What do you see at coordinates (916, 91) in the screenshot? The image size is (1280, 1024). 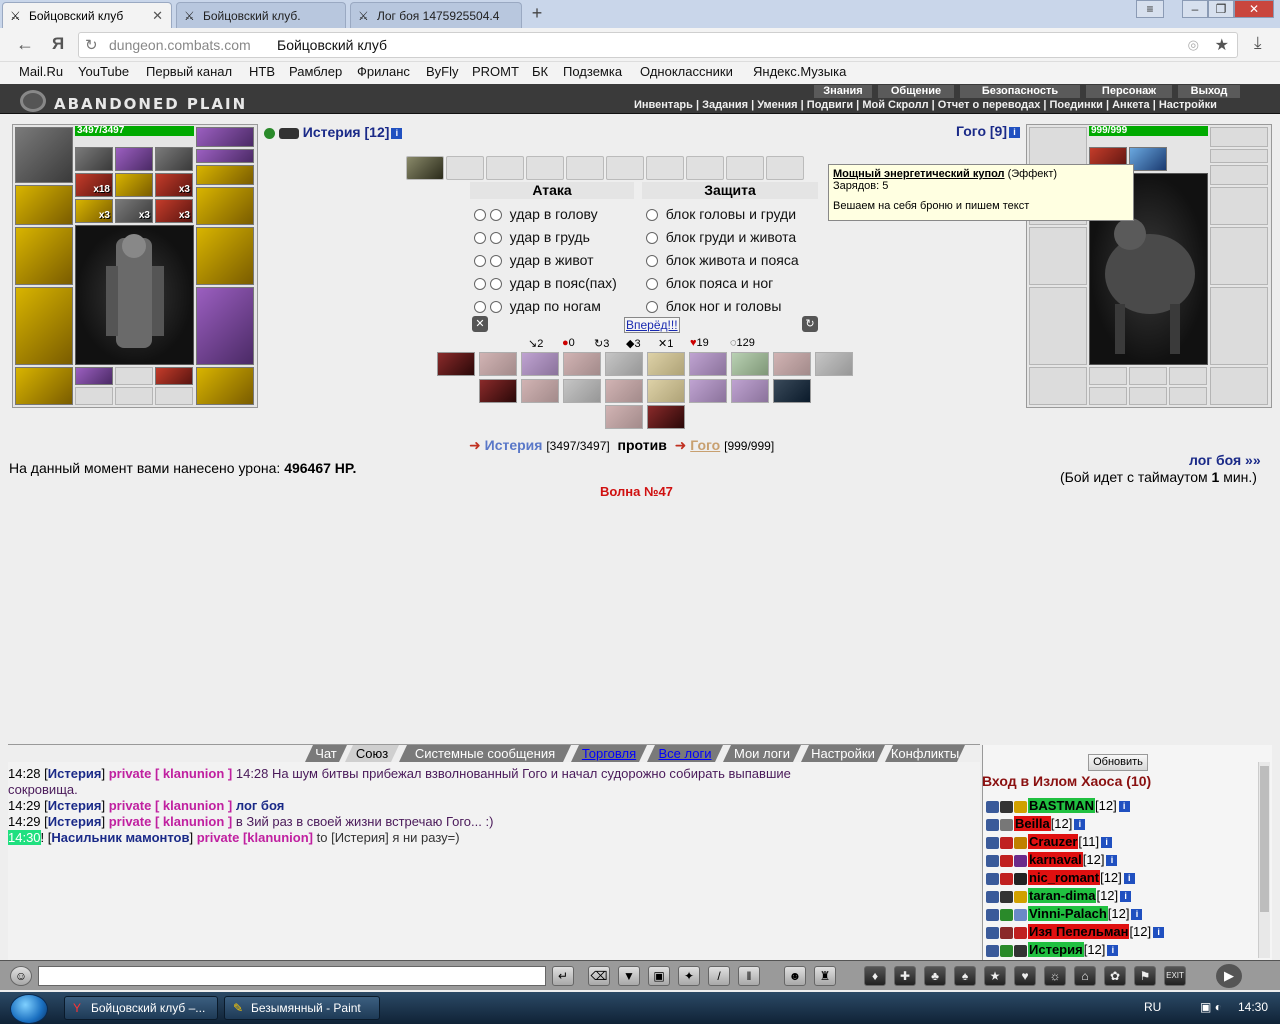 I see `menu-communication: Общение` at bounding box center [916, 91].